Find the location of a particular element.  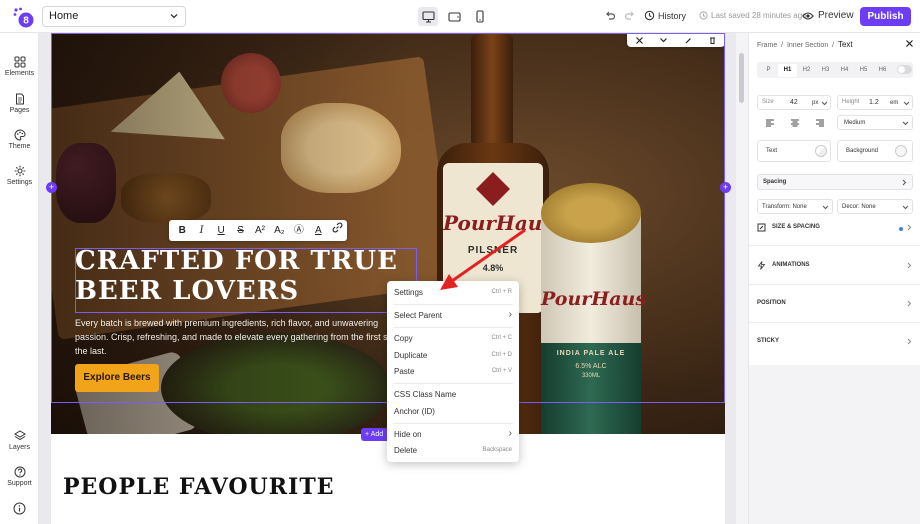

explore-beers-button: Explore Beers is located at coordinates (117, 378).